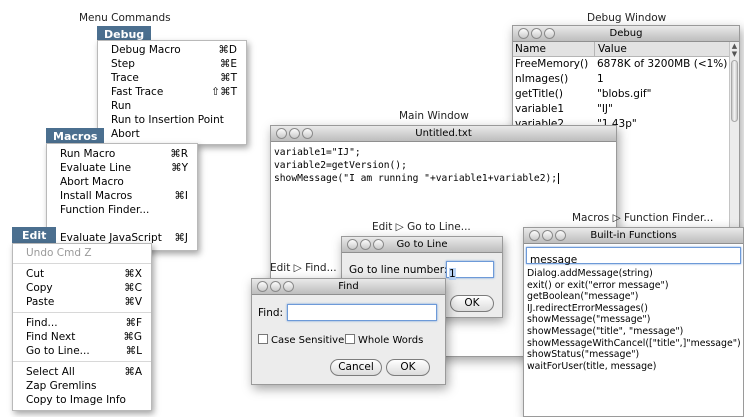 The width and height of the screenshot is (744, 417). Describe the element at coordinates (610, 49) in the screenshot. I see `column-header-value: Value` at that location.